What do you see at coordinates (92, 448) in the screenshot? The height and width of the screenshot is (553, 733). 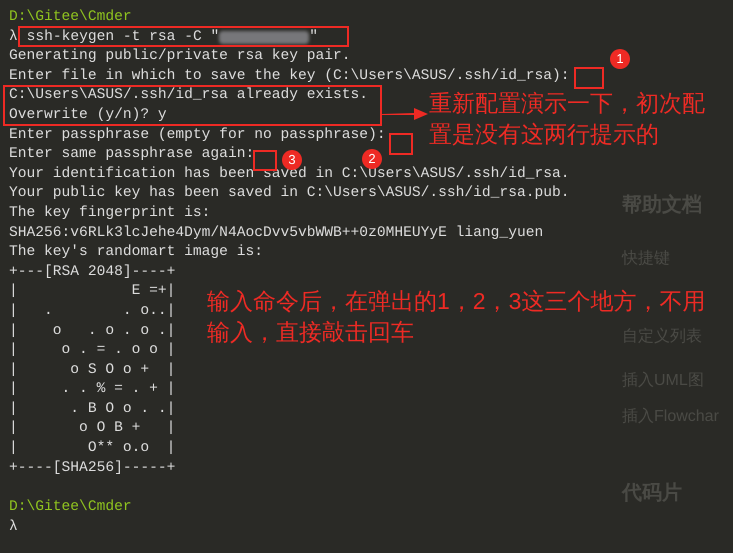 I see `randomart-line: | O** o.o |` at bounding box center [92, 448].